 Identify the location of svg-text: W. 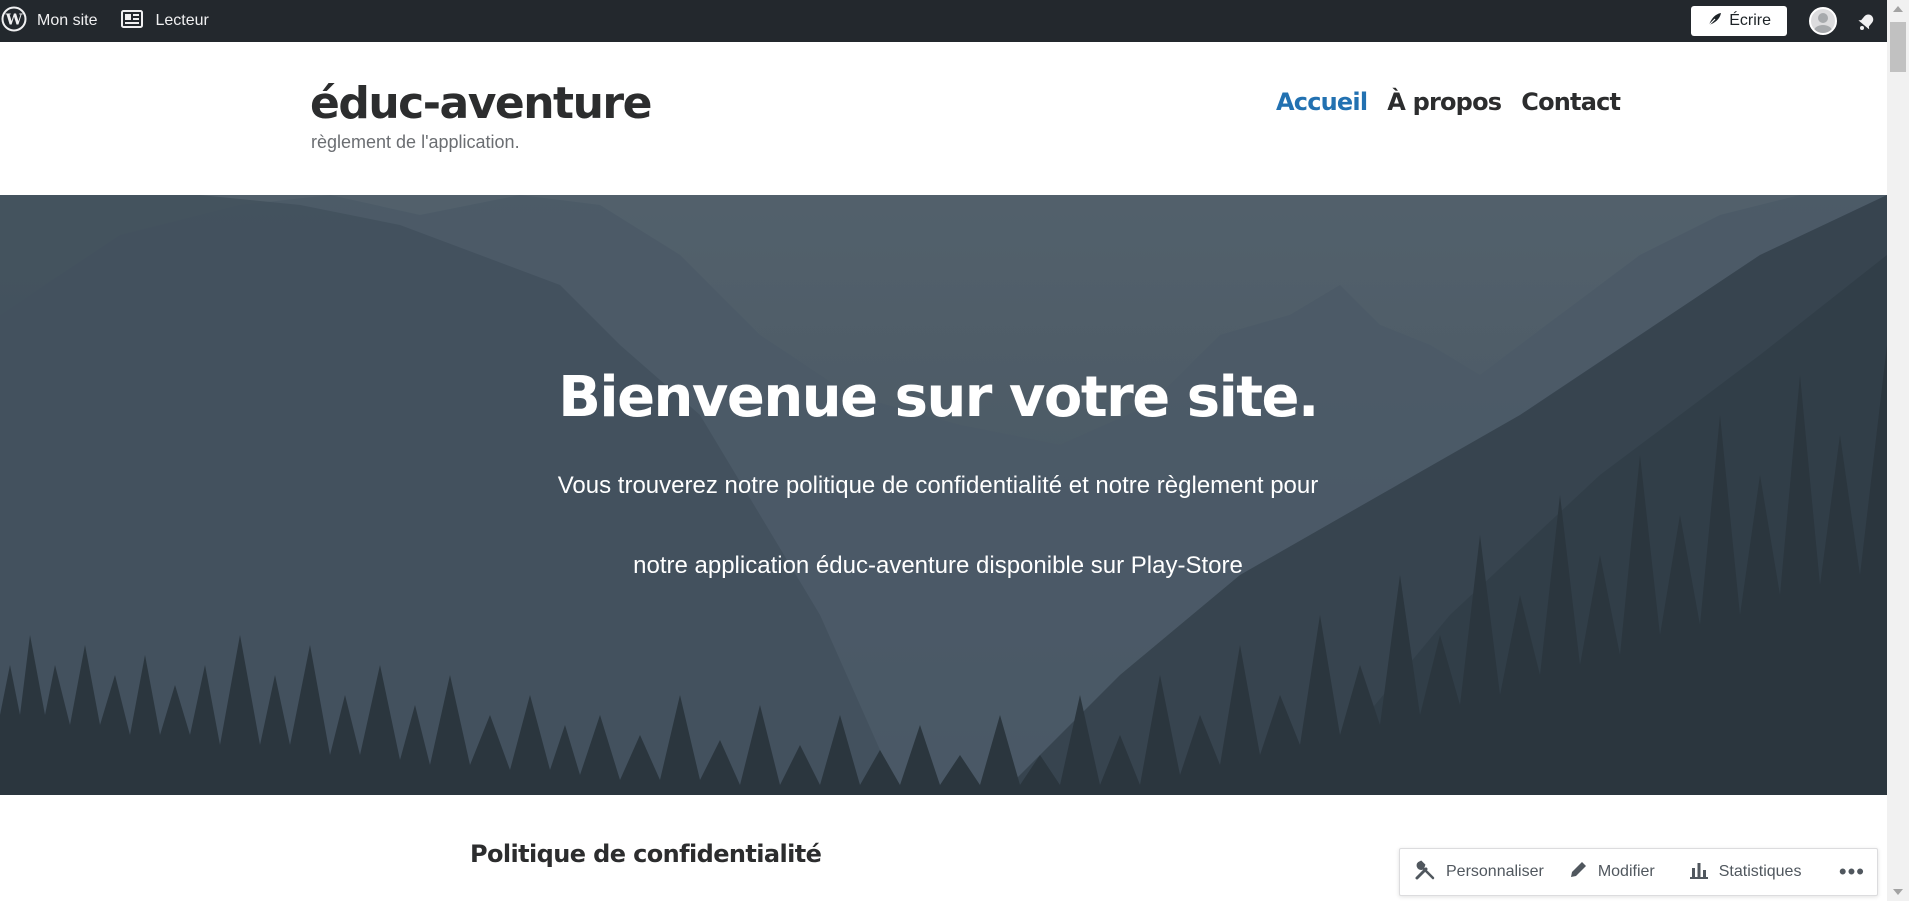
(14, 19).